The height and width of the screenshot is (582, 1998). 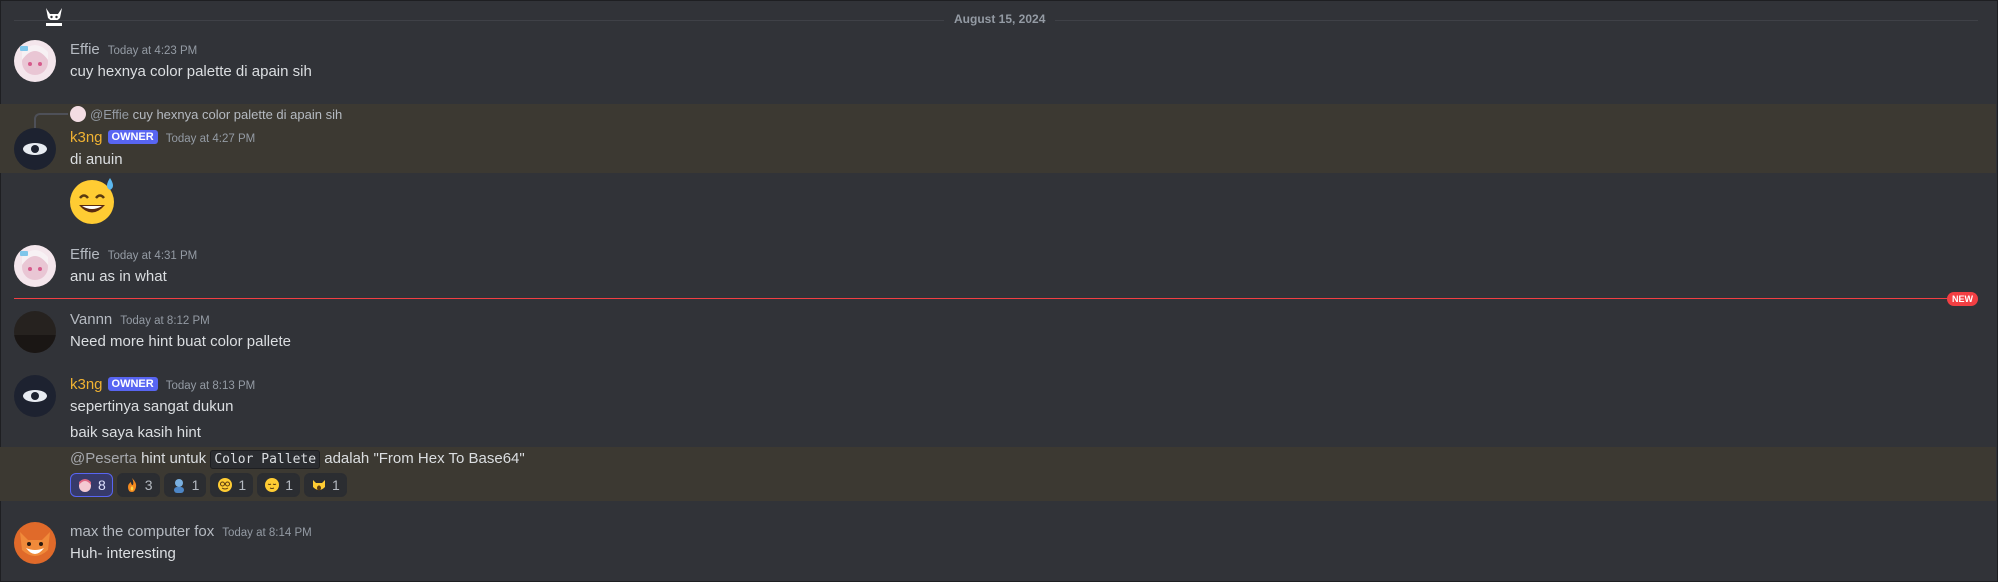 I want to click on message-text: sepertinya sangat dukun, so click(x=152, y=406).